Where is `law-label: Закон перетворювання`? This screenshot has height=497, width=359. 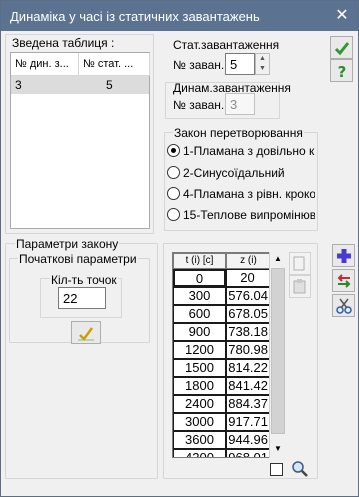
law-label: Закон перетворювання is located at coordinates (238, 133).